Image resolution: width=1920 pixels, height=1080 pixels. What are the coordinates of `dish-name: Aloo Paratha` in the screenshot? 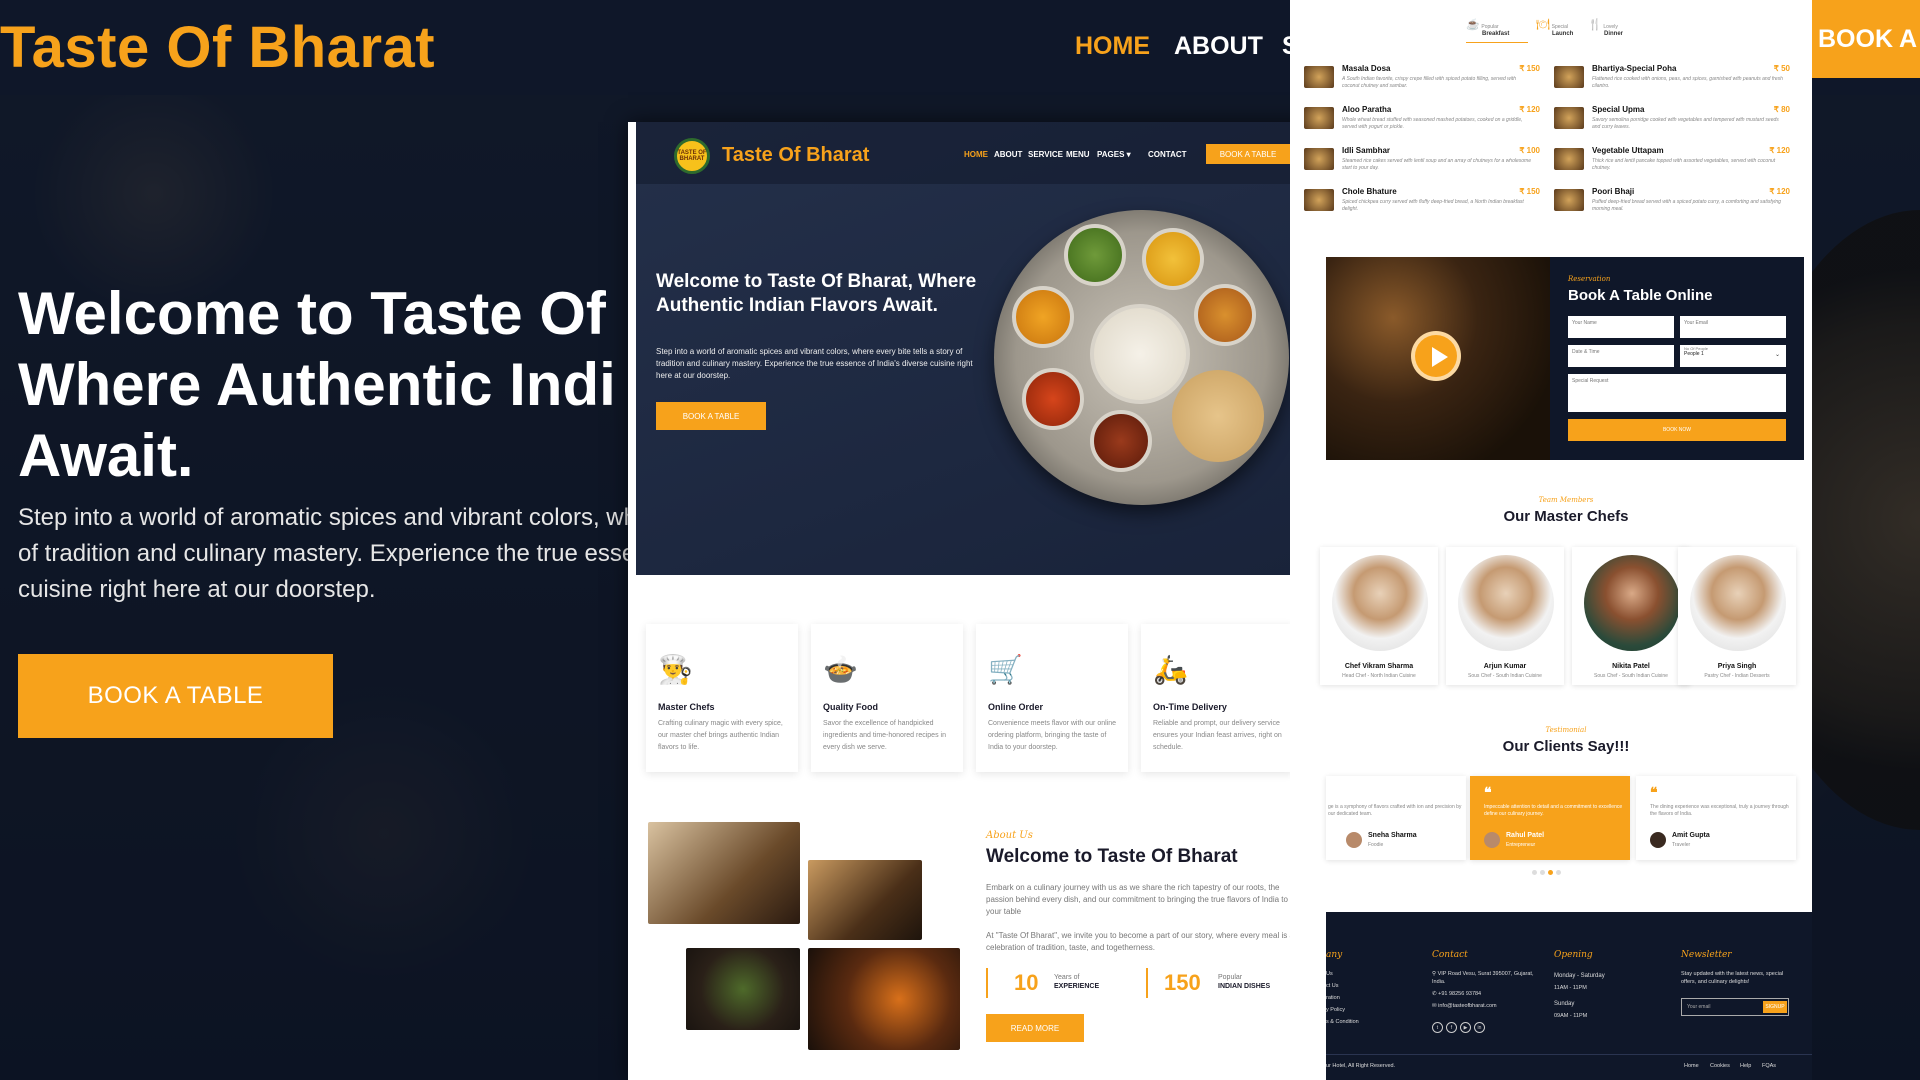 It's located at (1367, 109).